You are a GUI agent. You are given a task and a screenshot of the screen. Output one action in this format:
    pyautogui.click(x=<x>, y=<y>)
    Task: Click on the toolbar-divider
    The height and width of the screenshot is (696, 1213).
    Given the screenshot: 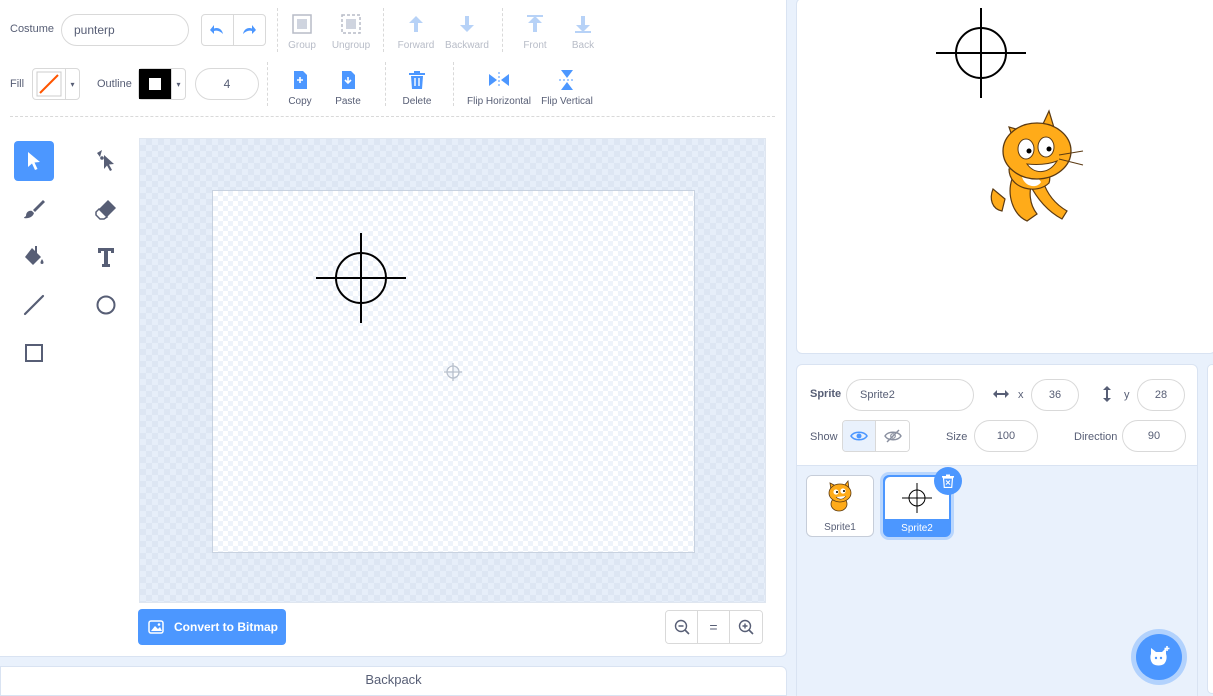 What is the action you would take?
    pyautogui.click(x=392, y=116)
    